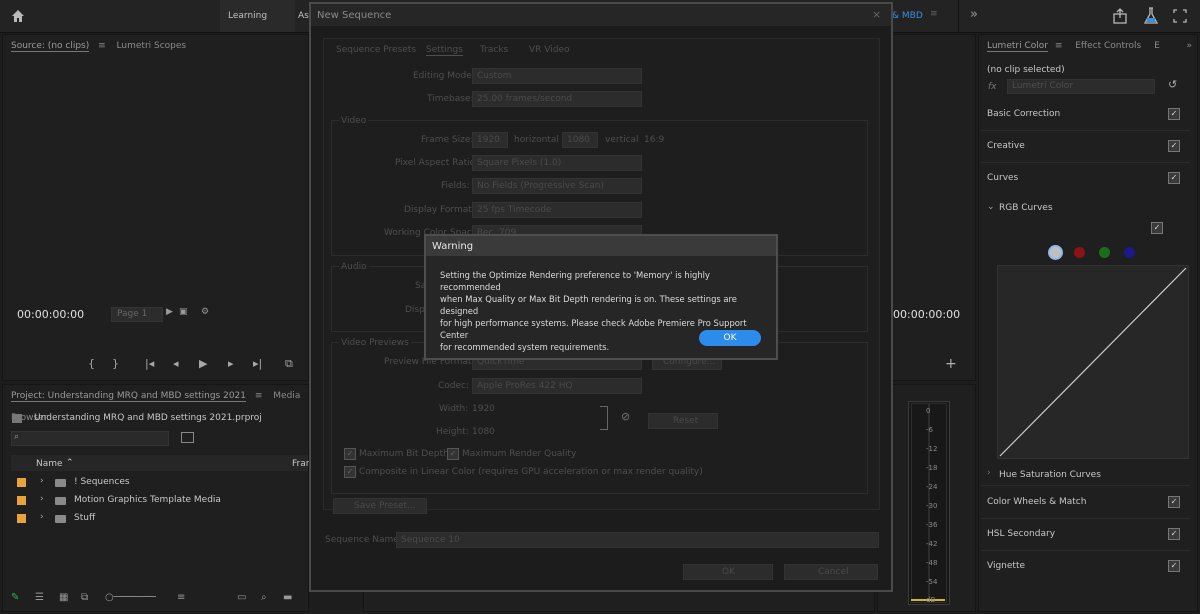 Image resolution: width=1200 pixels, height=614 pixels. What do you see at coordinates (683, 421) in the screenshot?
I see `reset-button: Reset` at bounding box center [683, 421].